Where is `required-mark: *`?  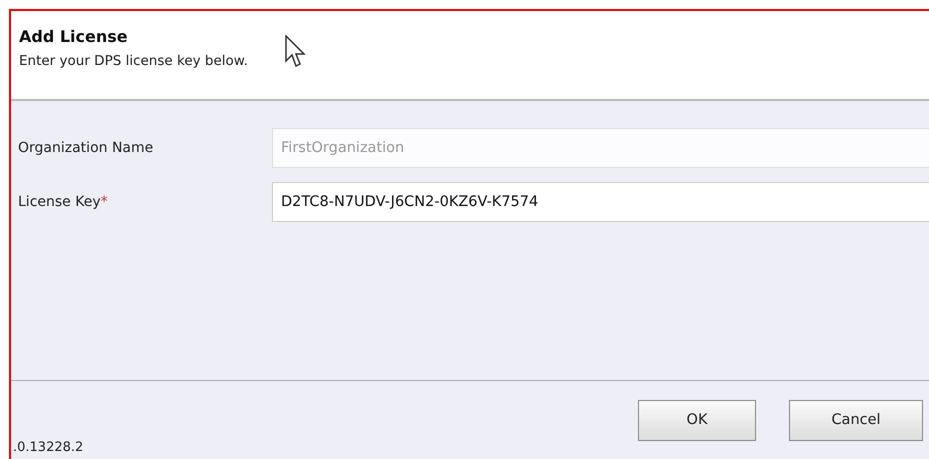 required-mark: * is located at coordinates (104, 202).